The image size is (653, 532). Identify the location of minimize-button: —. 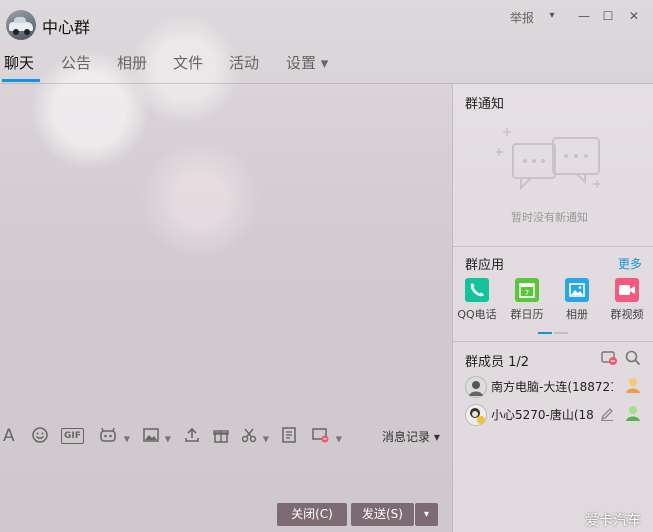
(584, 16).